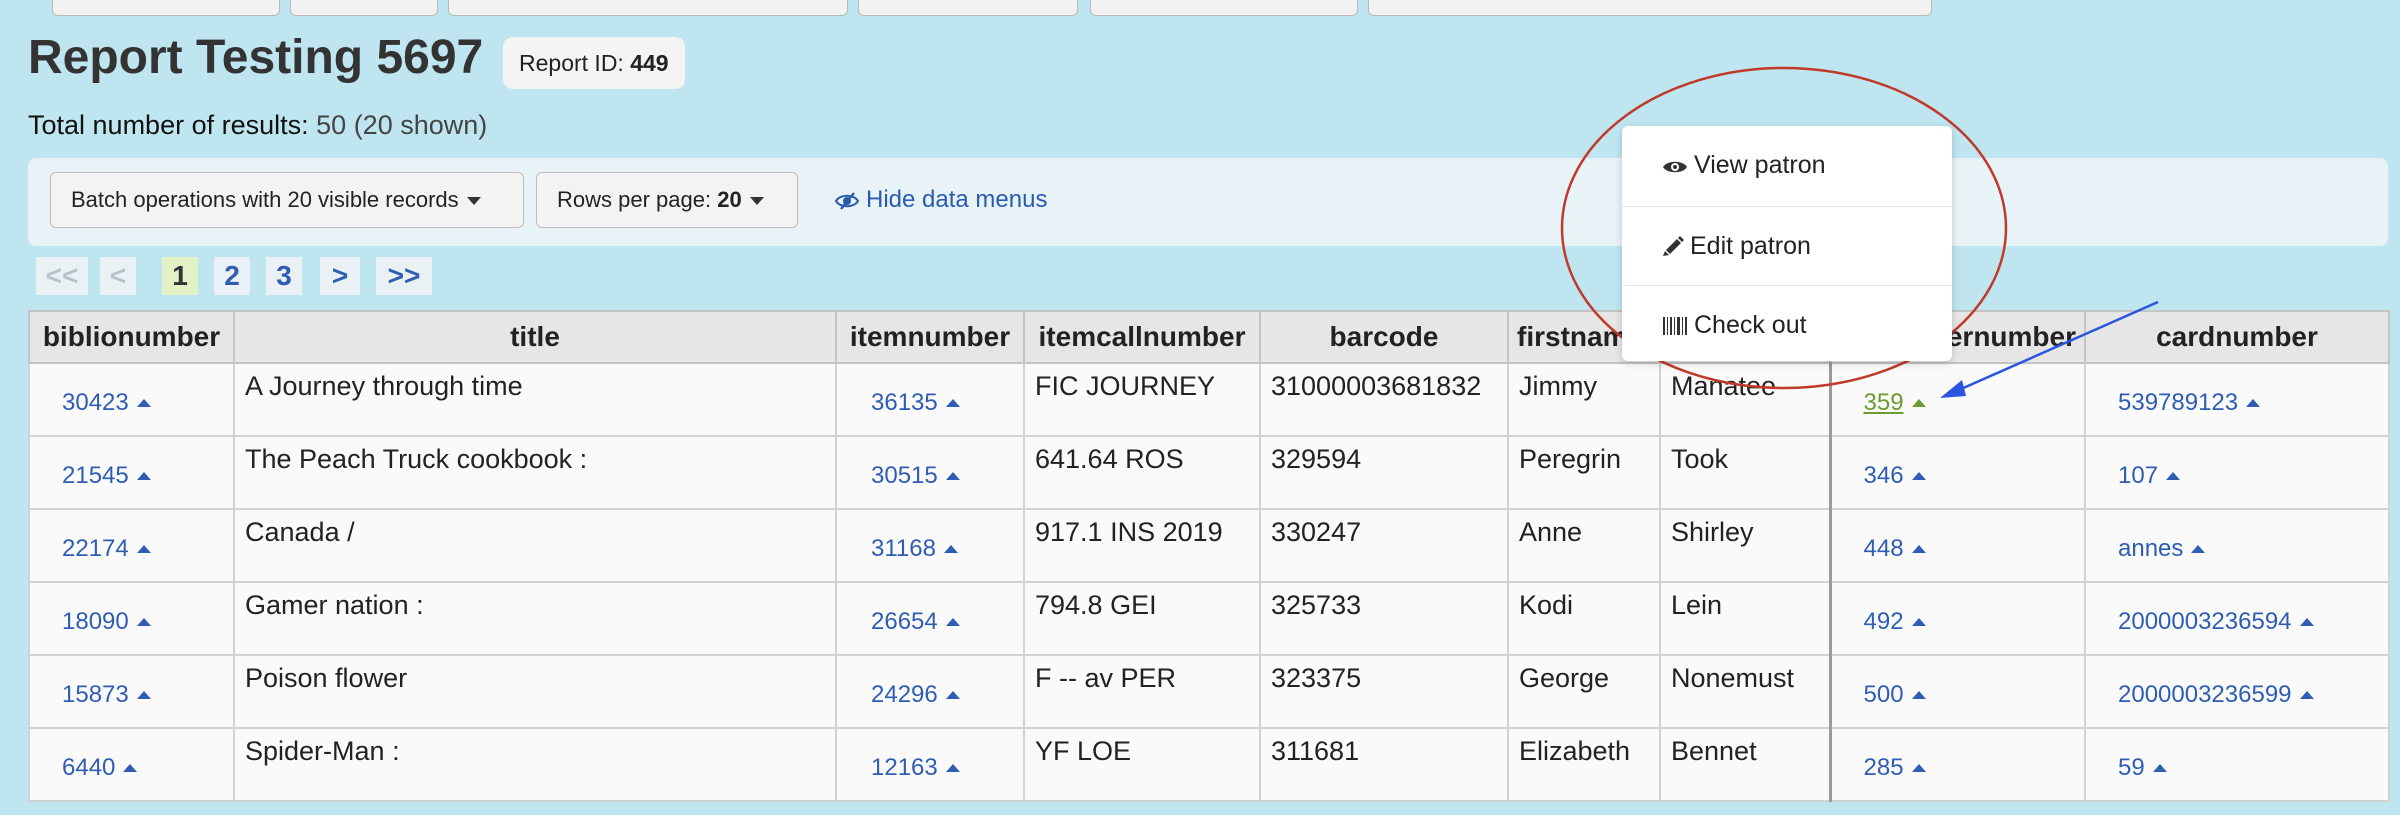  What do you see at coordinates (904, 402) in the screenshot?
I see `itemnumber-data-link: 36135` at bounding box center [904, 402].